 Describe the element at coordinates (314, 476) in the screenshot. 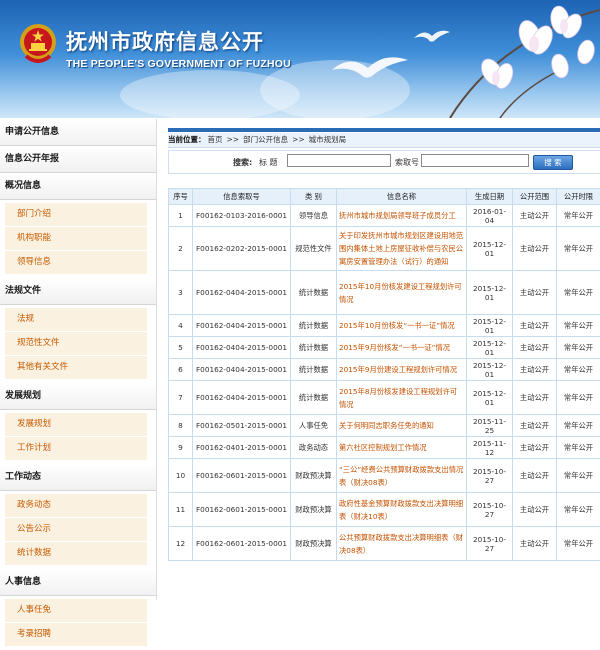

I see `table-cell-category: 财政预决算` at that location.